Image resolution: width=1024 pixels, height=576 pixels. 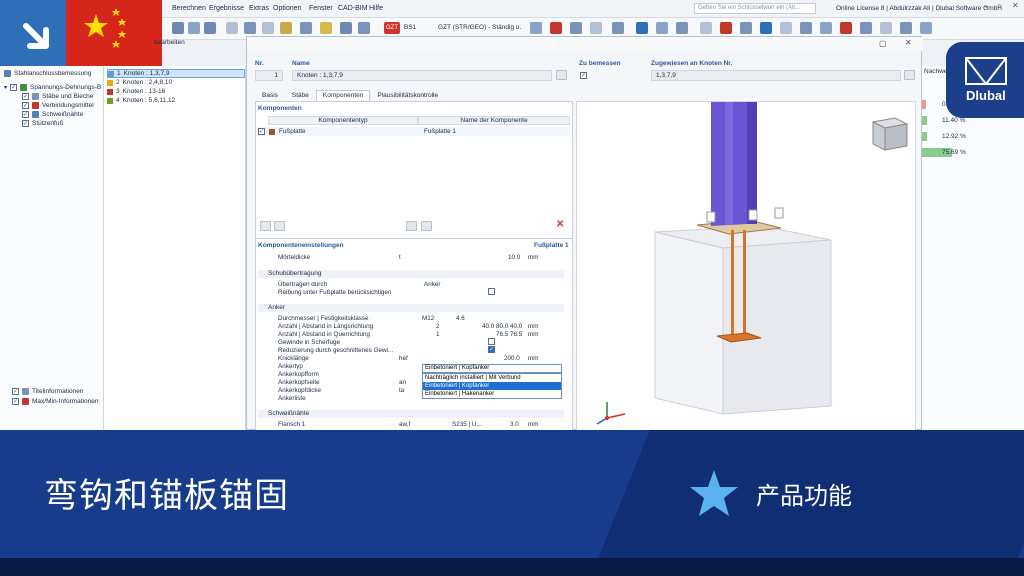 I want to click on group-anker: Anker, so click(x=411, y=308).